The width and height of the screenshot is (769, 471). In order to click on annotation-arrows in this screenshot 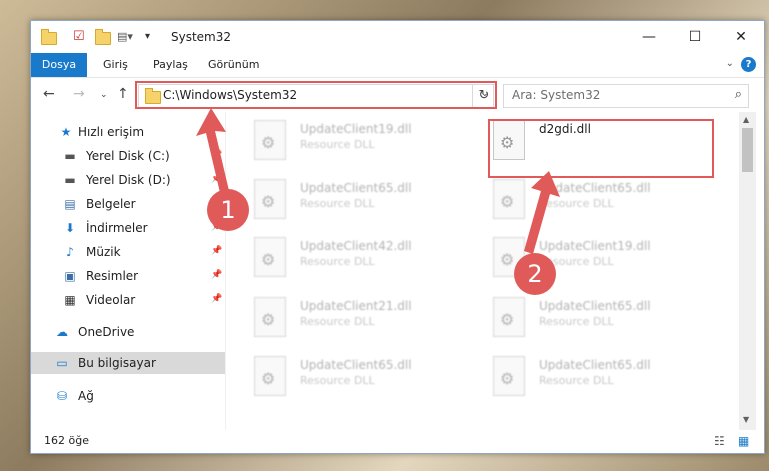, I will do `click(378, 181)`.